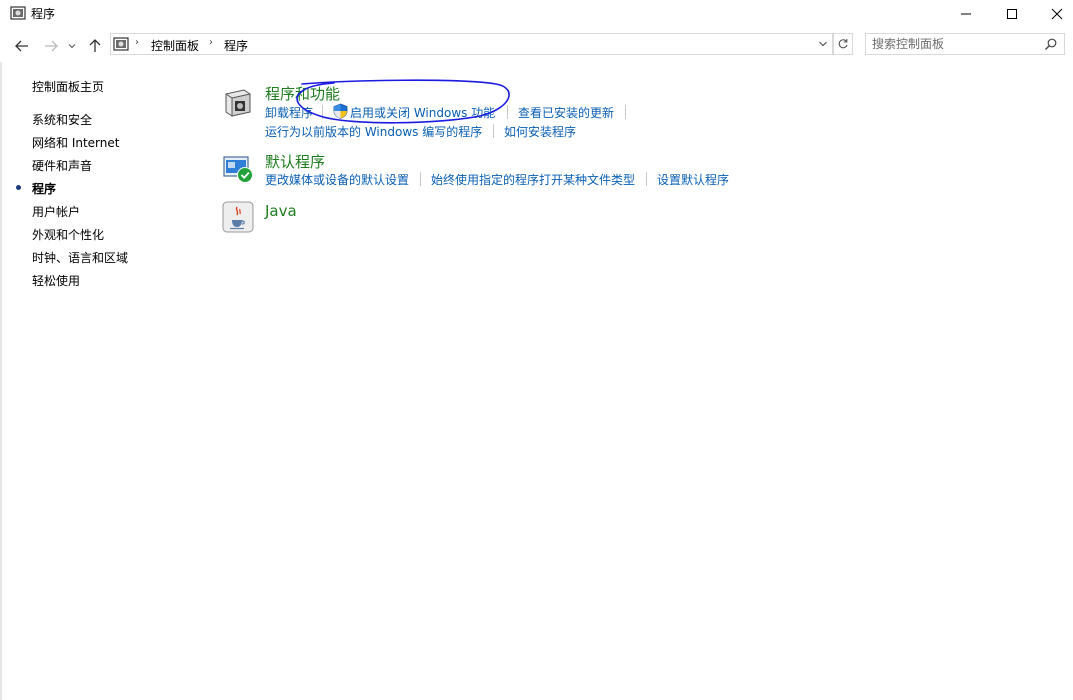 The height and width of the screenshot is (700, 1073). Describe the element at coordinates (56, 211) in the screenshot. I see `leftnav-item-user-accounts: 用户帐户` at that location.